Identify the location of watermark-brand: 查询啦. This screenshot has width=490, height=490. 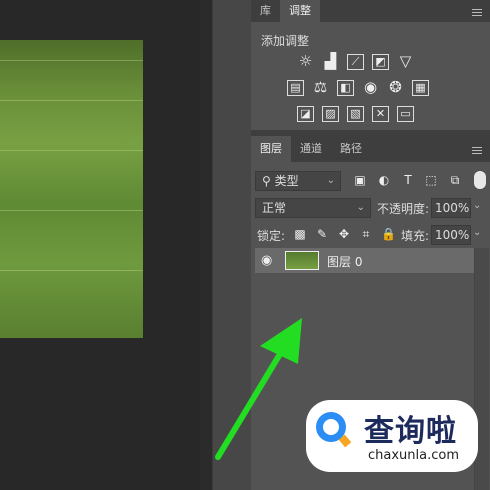
(410, 431).